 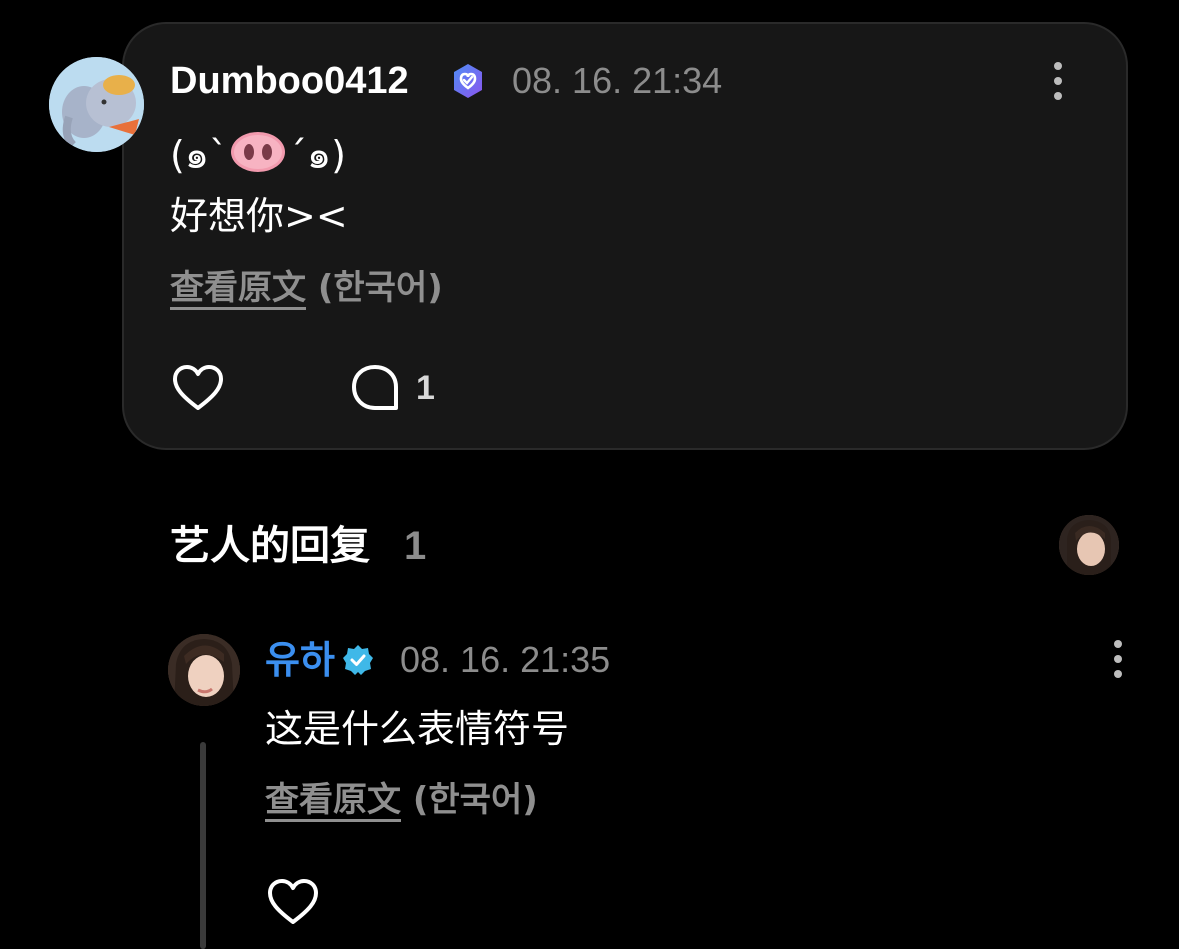 What do you see at coordinates (259, 216) in the screenshot?
I see `post-text: 好想你><` at bounding box center [259, 216].